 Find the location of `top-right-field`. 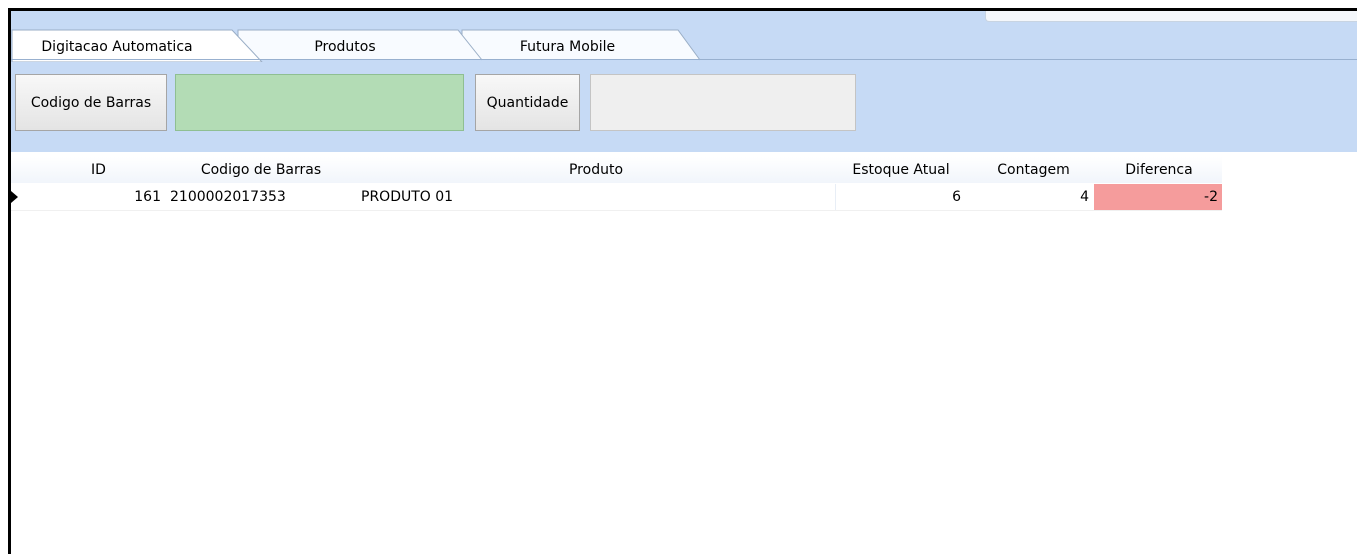

top-right-field is located at coordinates (1171, 16).